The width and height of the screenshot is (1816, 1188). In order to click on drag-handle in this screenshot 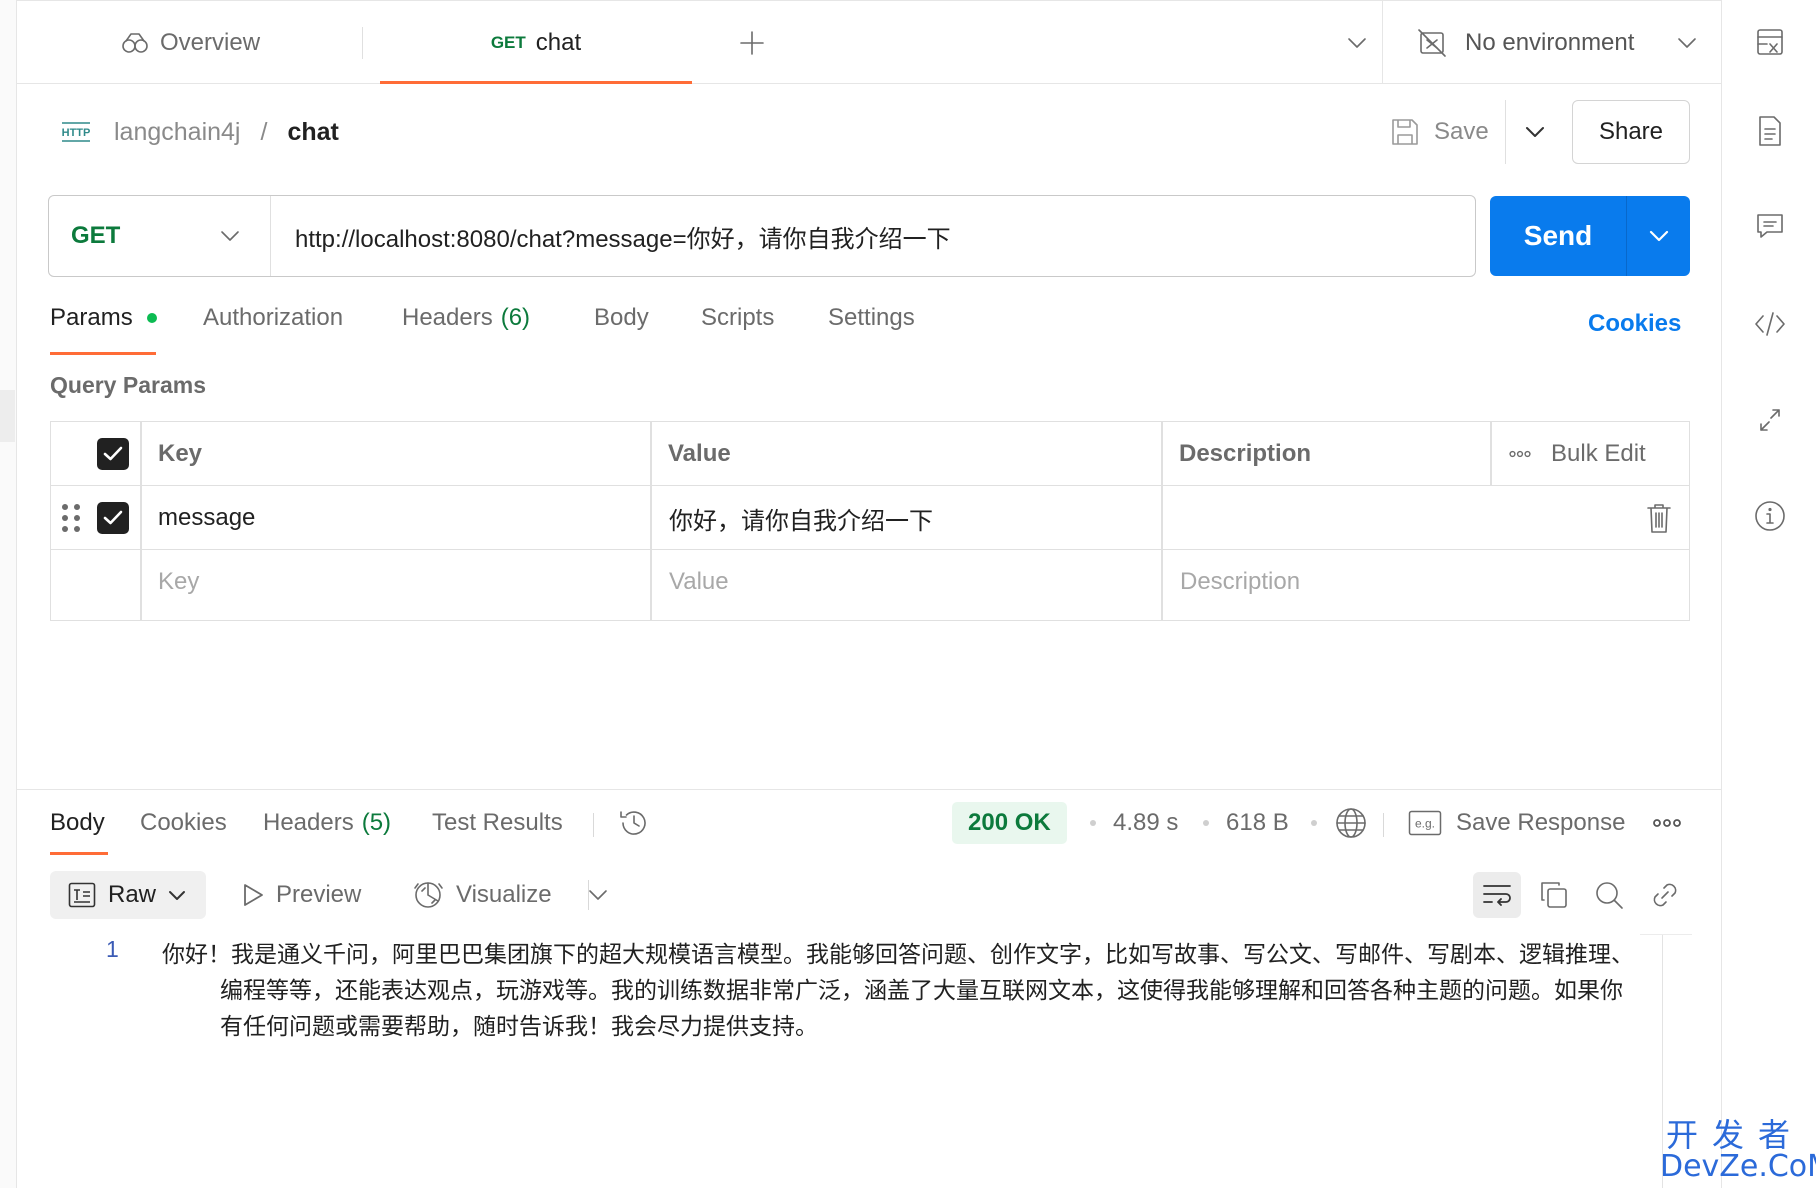, I will do `click(71, 518)`.